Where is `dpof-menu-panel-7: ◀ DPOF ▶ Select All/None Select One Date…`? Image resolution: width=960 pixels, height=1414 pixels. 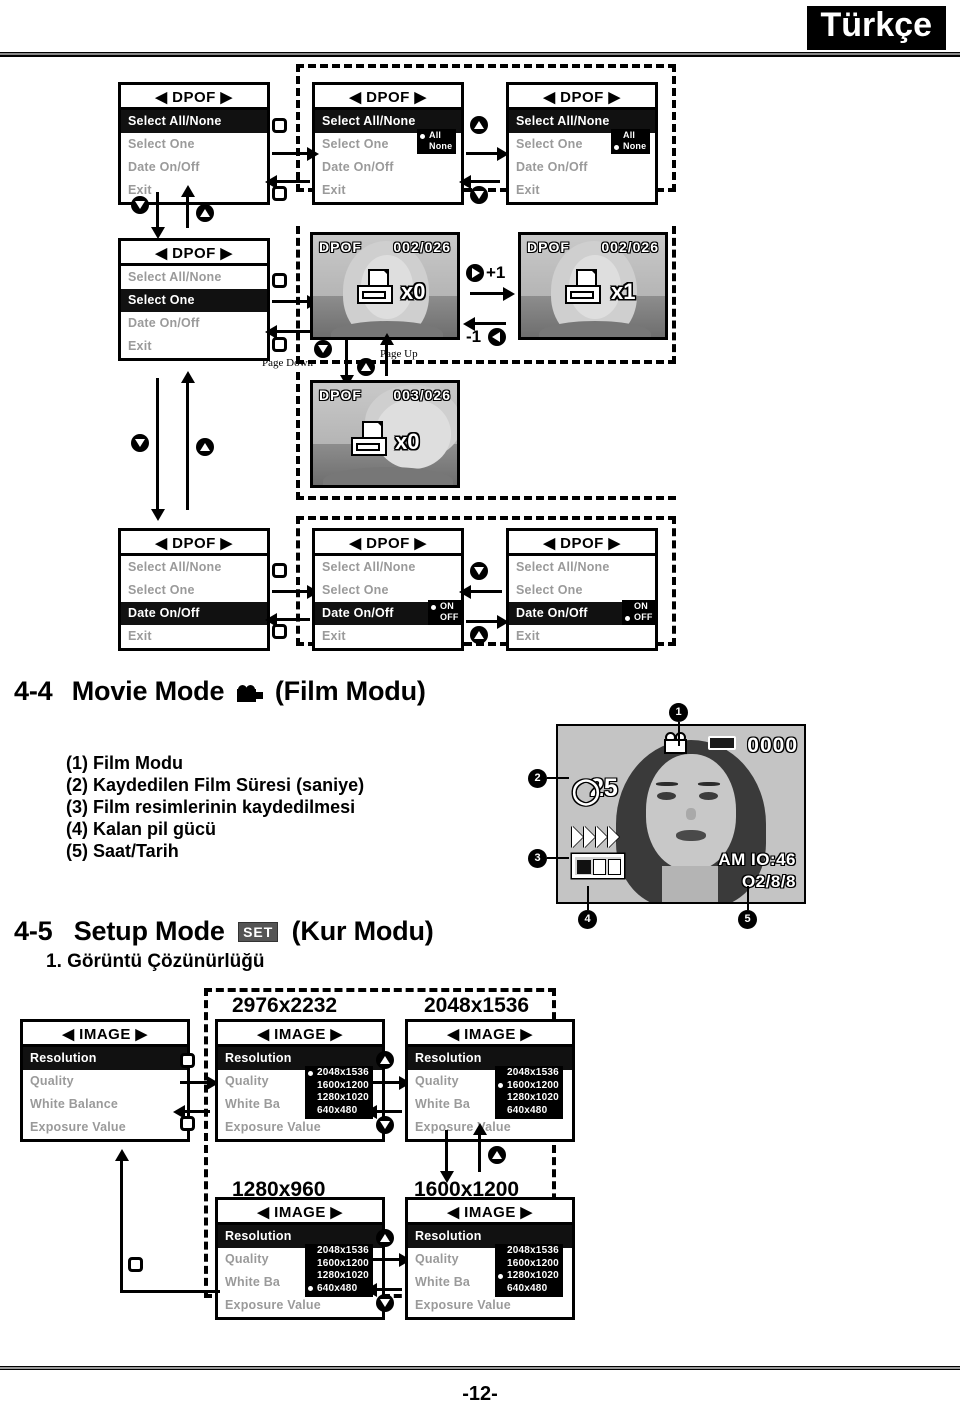
dpof-menu-panel-7: ◀ DPOF ▶ Select All/None Select One Date… is located at coordinates (582, 589).